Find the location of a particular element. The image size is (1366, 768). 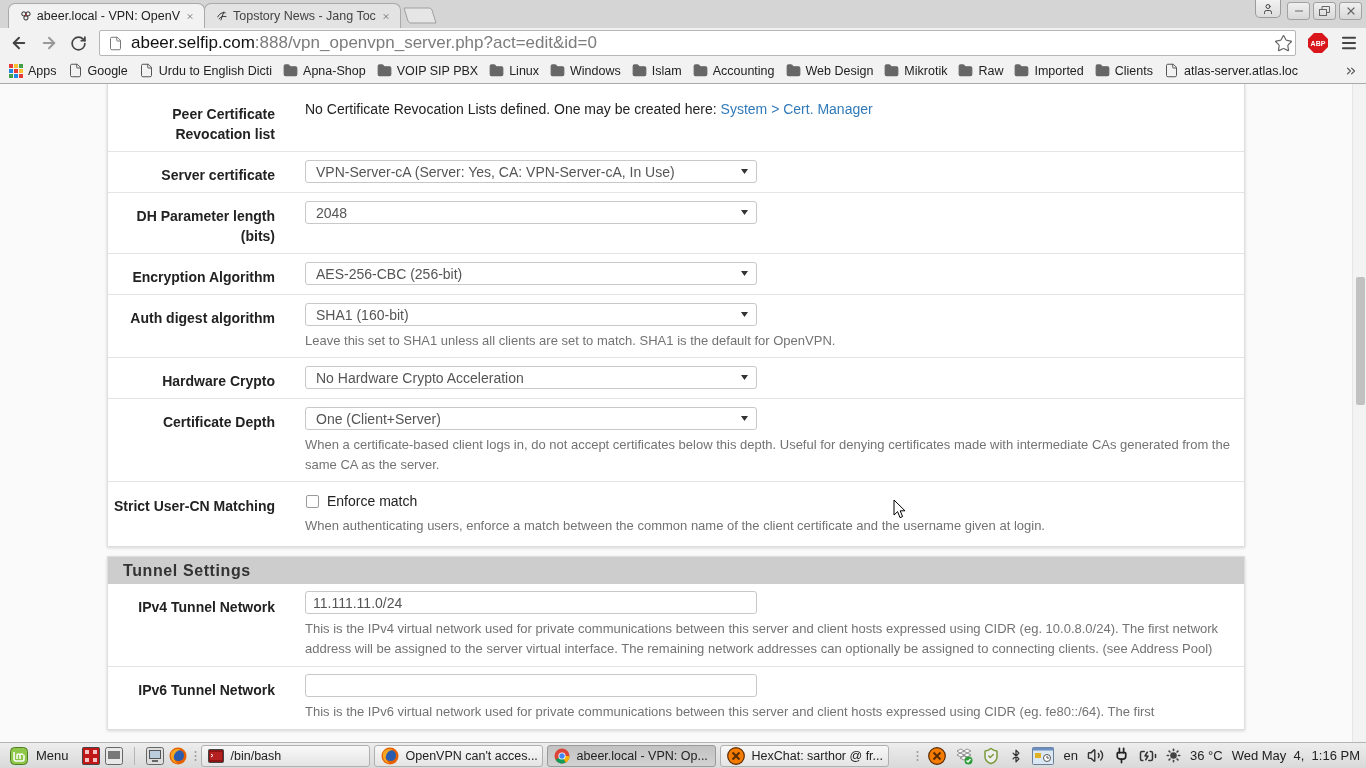

manager-link: System > Cert. Manager is located at coordinates (796, 109).